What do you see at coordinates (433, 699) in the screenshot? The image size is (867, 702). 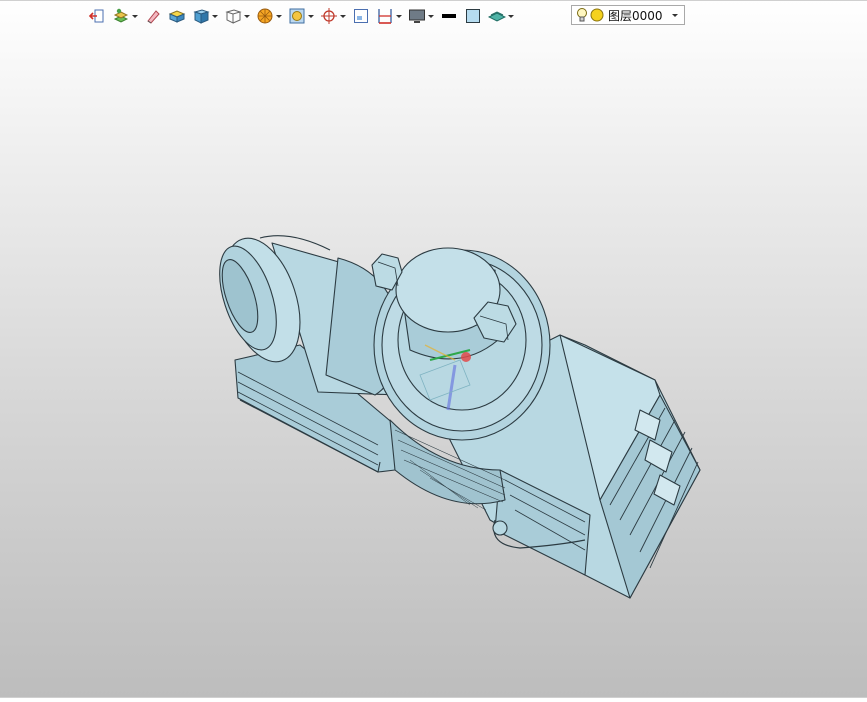 I see `bottom-border` at bounding box center [433, 699].